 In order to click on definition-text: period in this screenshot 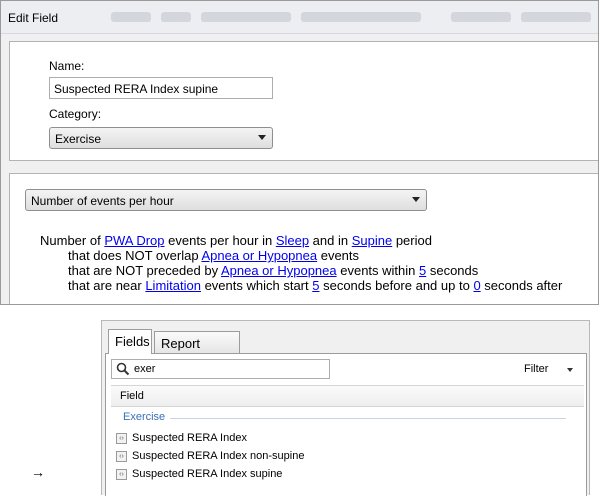, I will do `click(412, 240)`.